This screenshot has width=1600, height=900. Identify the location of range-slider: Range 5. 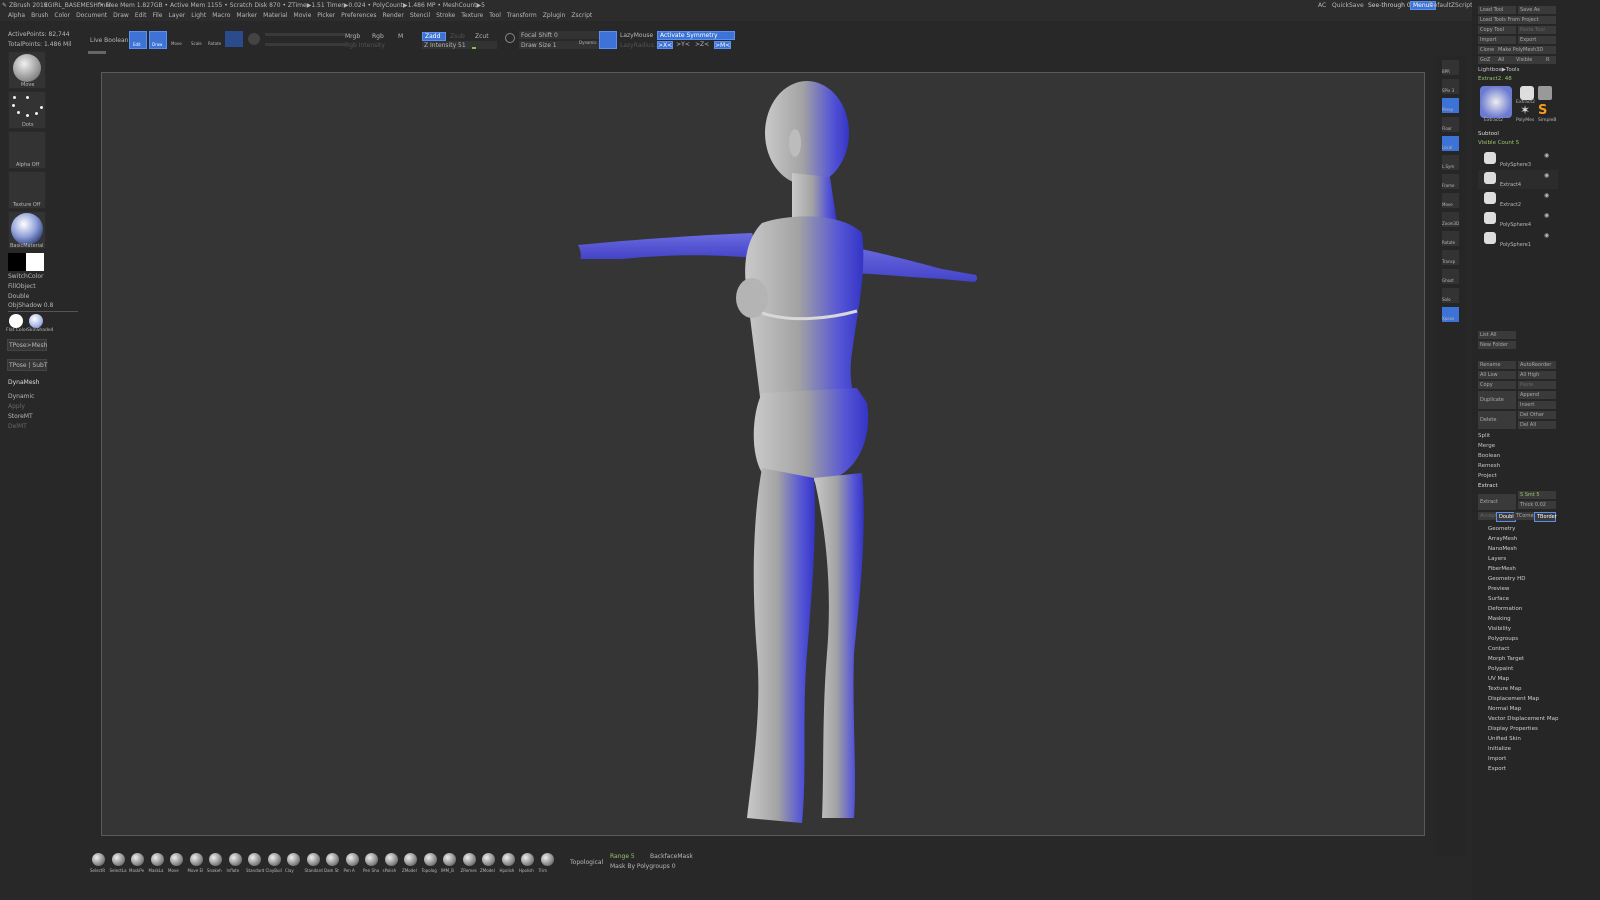
(622, 856).